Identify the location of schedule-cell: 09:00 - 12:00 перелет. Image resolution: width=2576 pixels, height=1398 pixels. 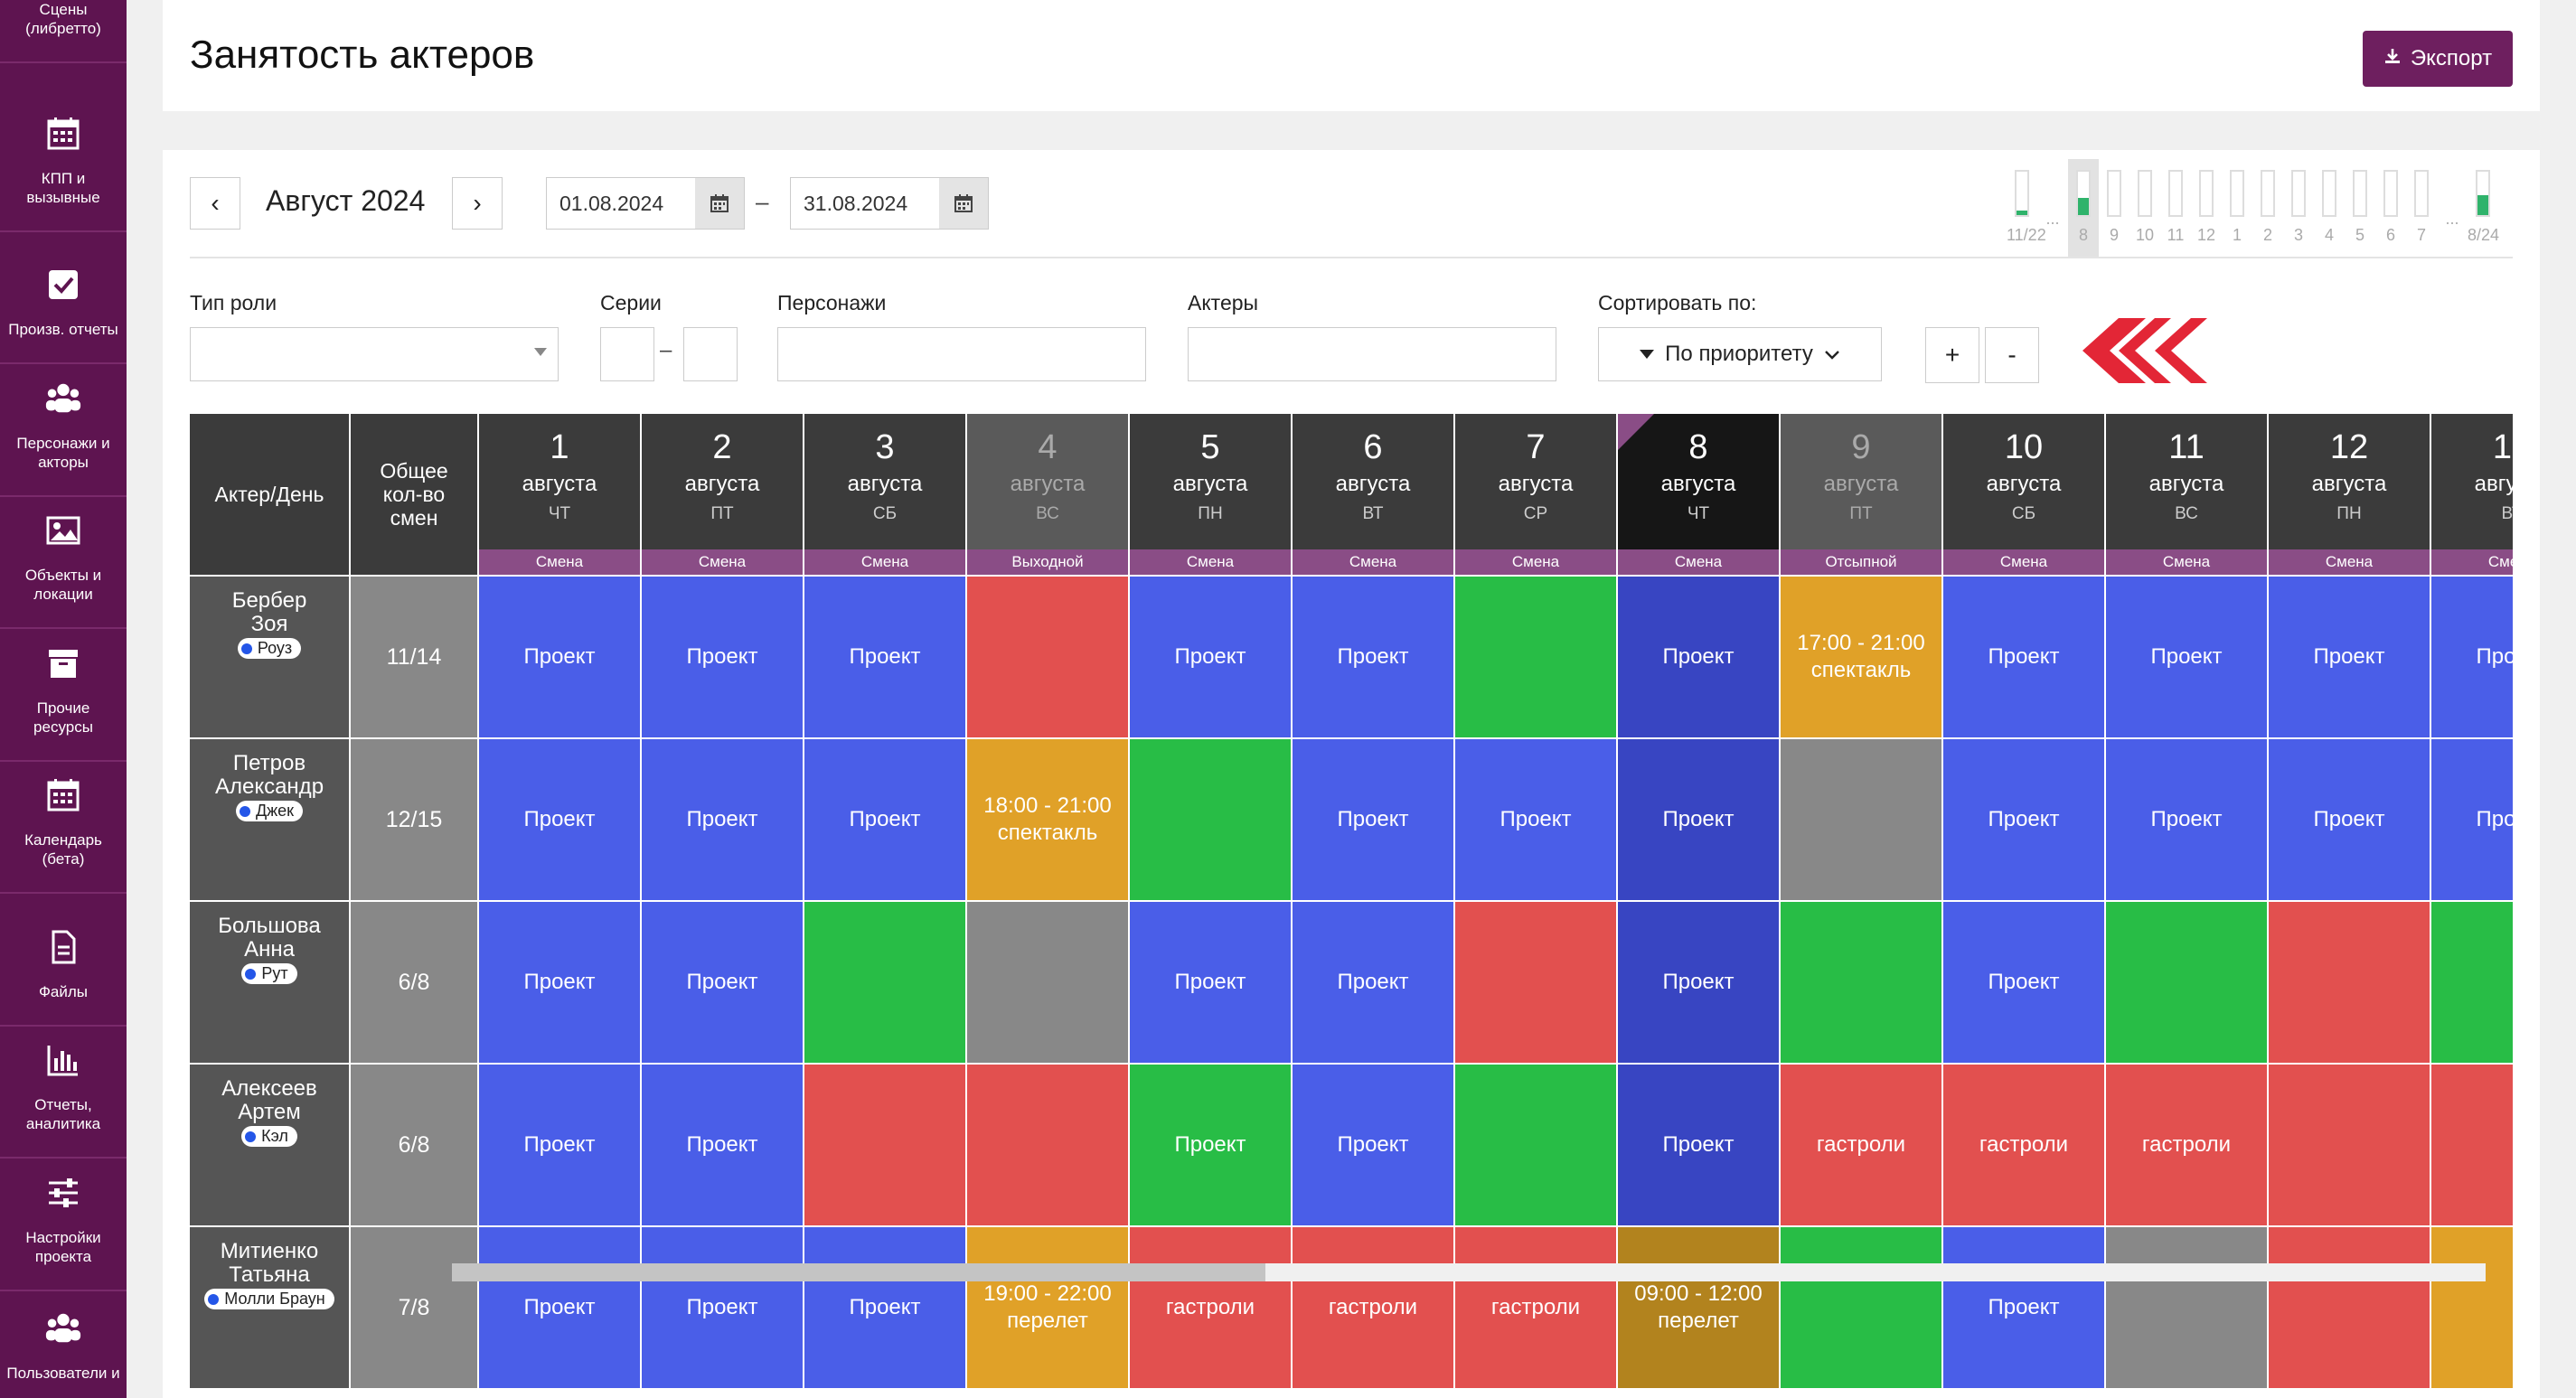
(1700, 1306).